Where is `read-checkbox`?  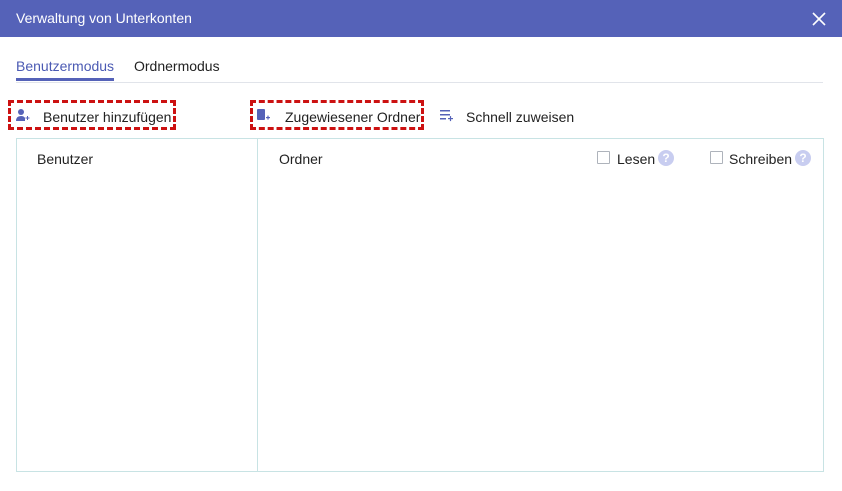
read-checkbox is located at coordinates (603, 157).